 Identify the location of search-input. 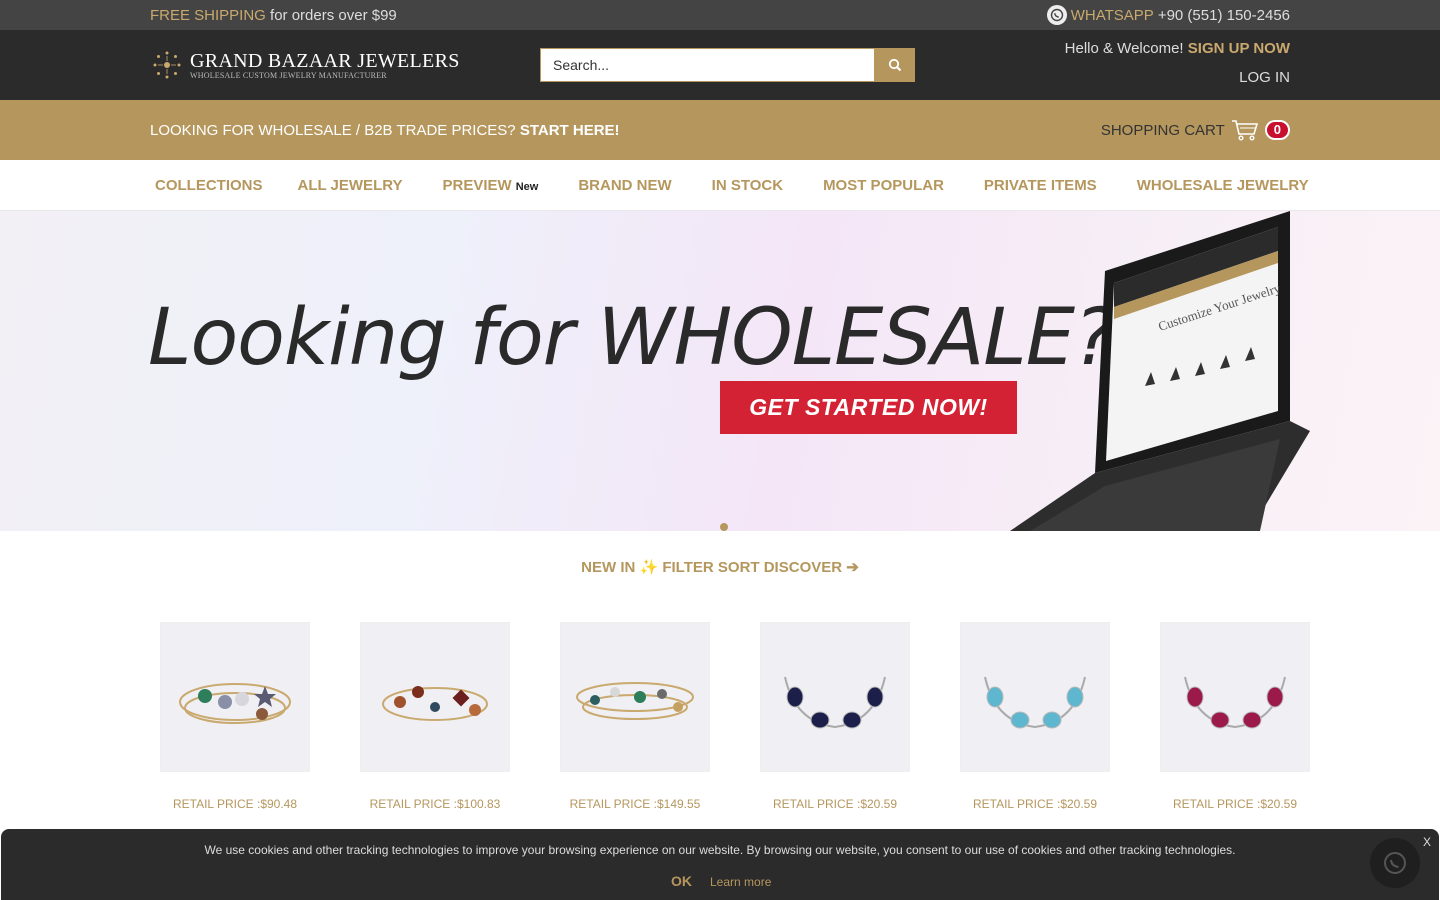
(707, 65).